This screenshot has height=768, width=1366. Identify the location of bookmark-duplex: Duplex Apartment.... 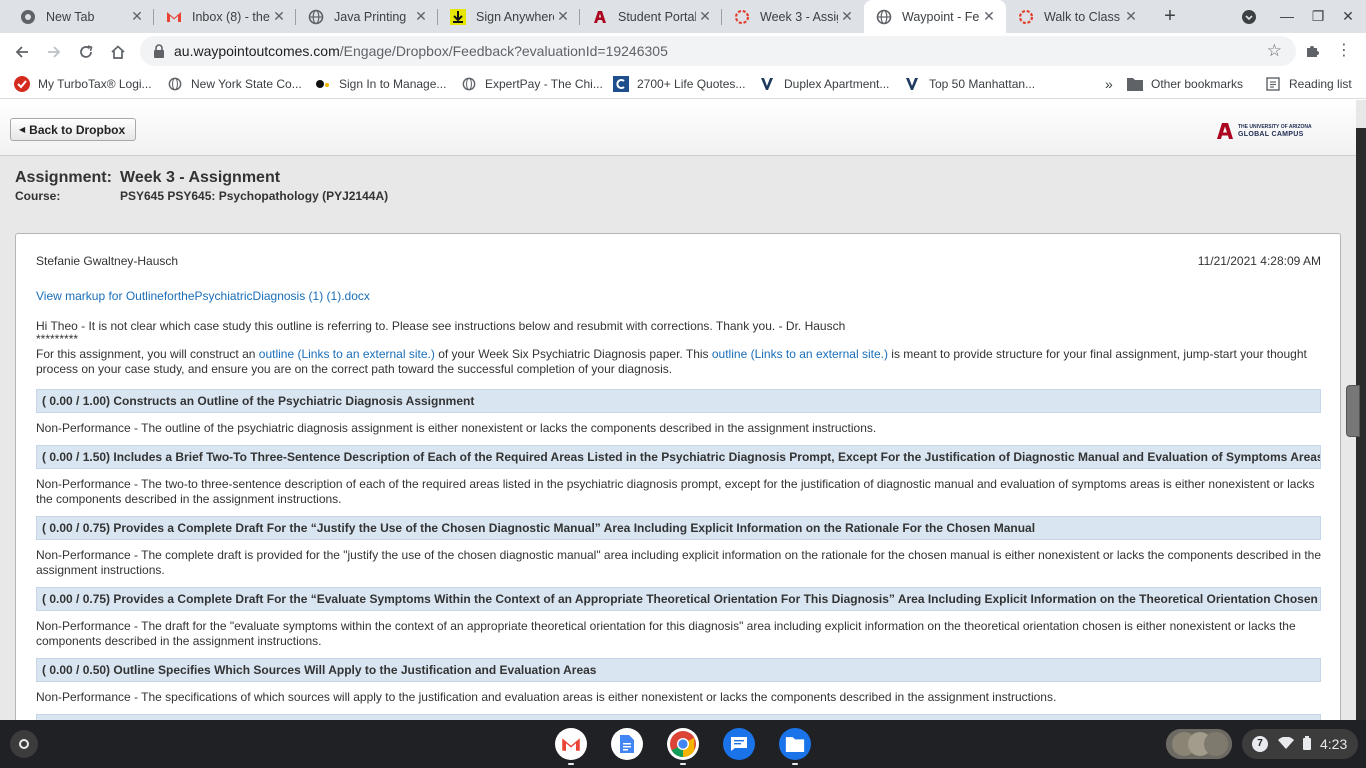
(824, 84).